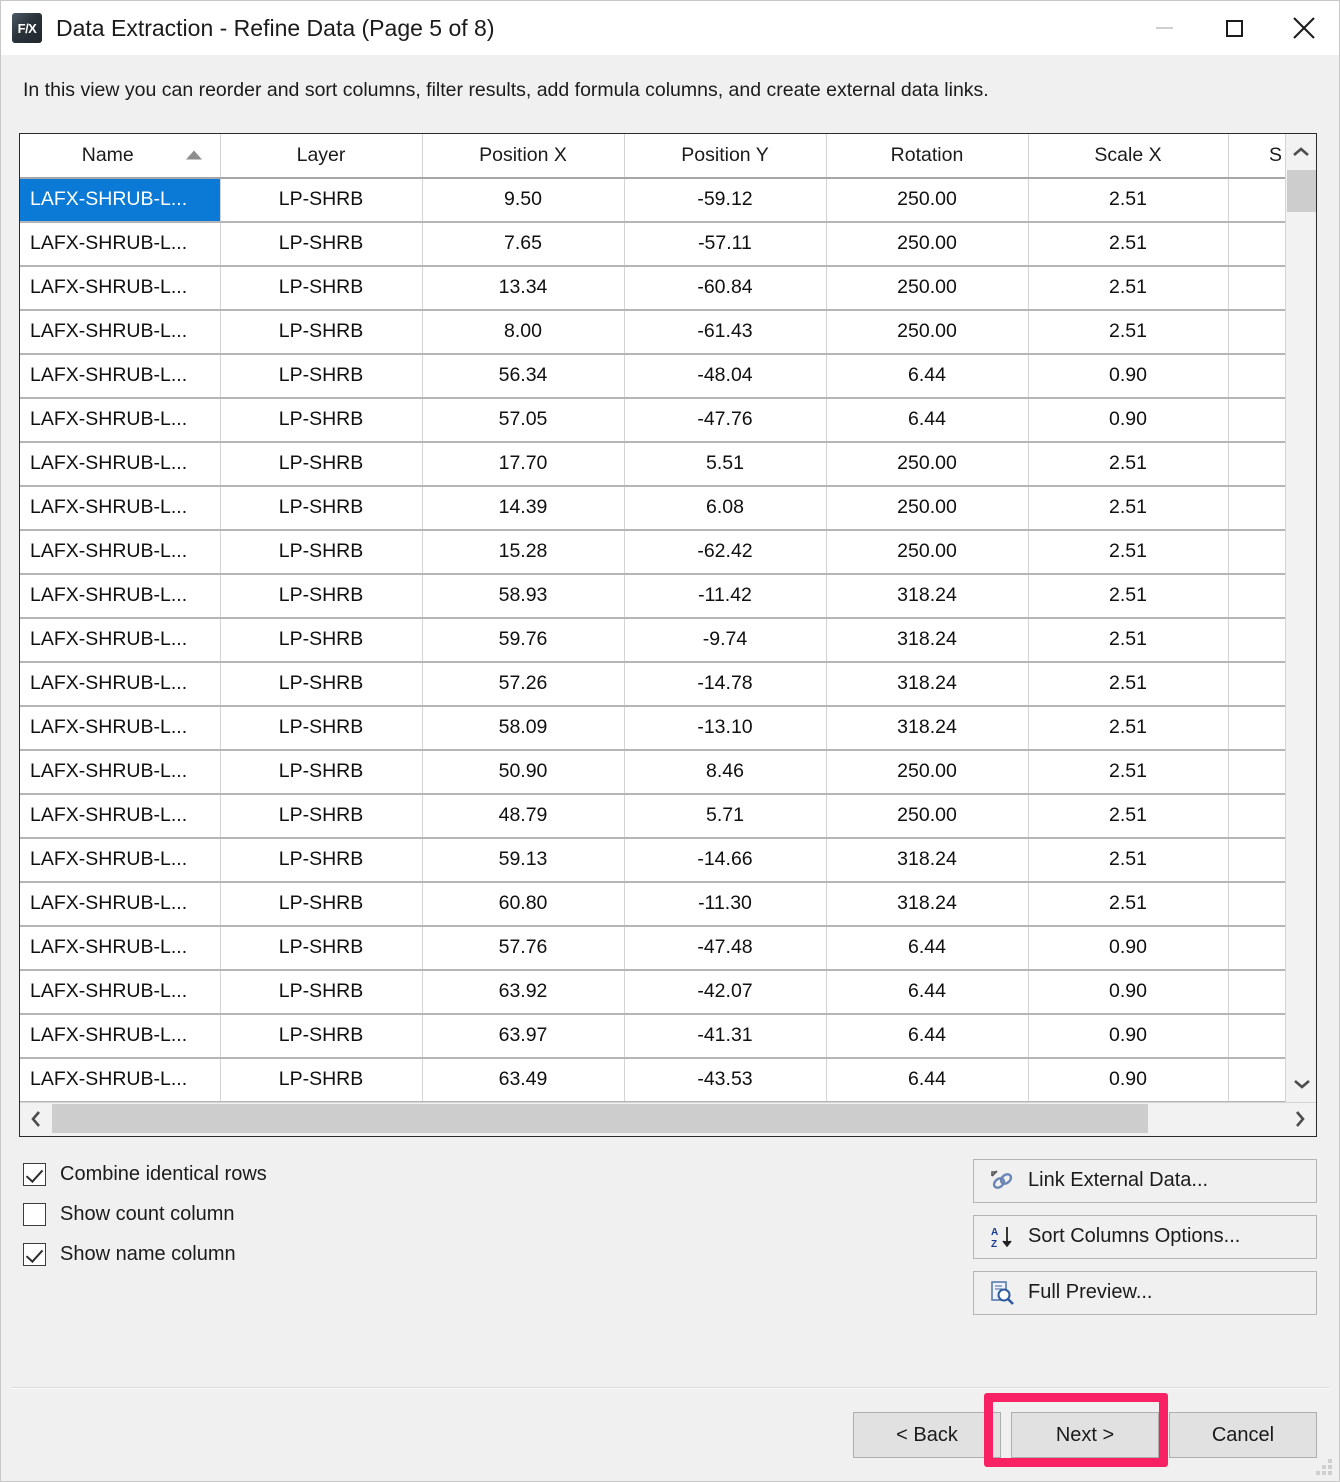 This screenshot has height=1482, width=1340. What do you see at coordinates (725, 552) in the screenshot?
I see `cell-position-y: -62.42` at bounding box center [725, 552].